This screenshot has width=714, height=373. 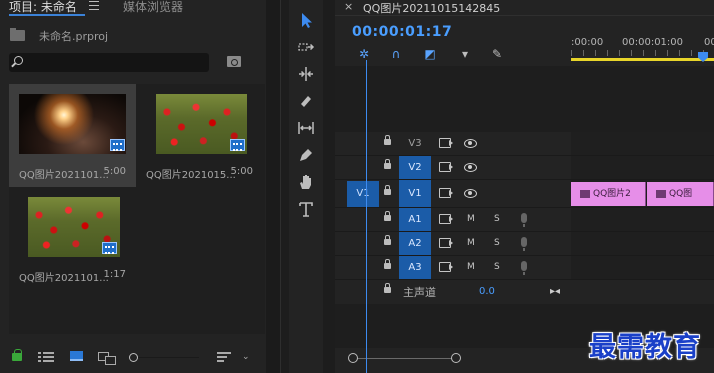 What do you see at coordinates (587, 42) in the screenshot?
I see `ruler-label: :00:00` at bounding box center [587, 42].